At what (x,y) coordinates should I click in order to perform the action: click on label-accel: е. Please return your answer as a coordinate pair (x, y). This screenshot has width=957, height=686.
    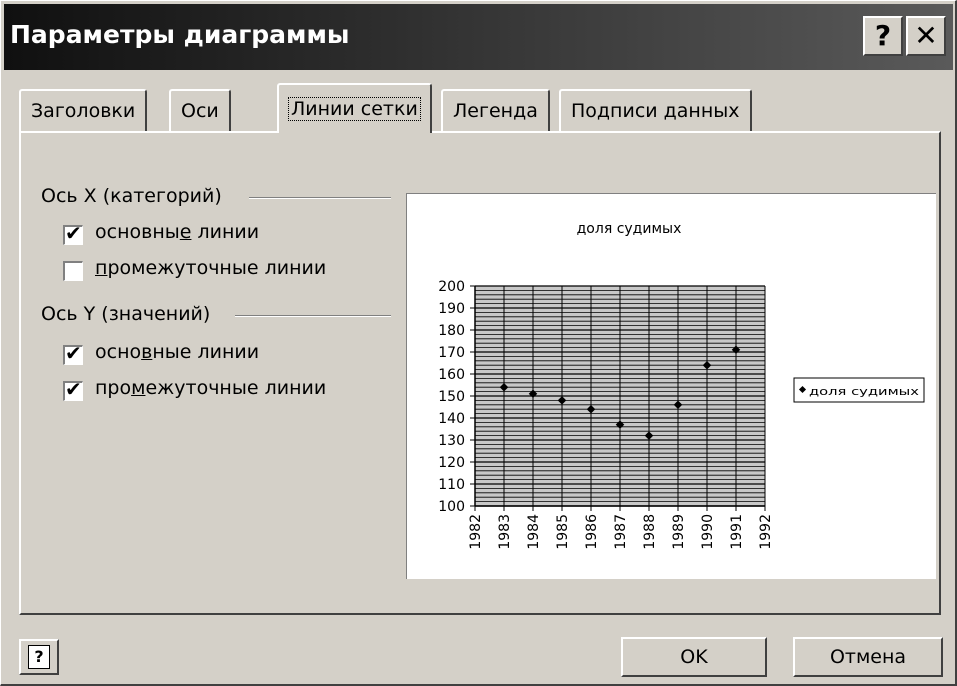
    Looking at the image, I should click on (185, 232).